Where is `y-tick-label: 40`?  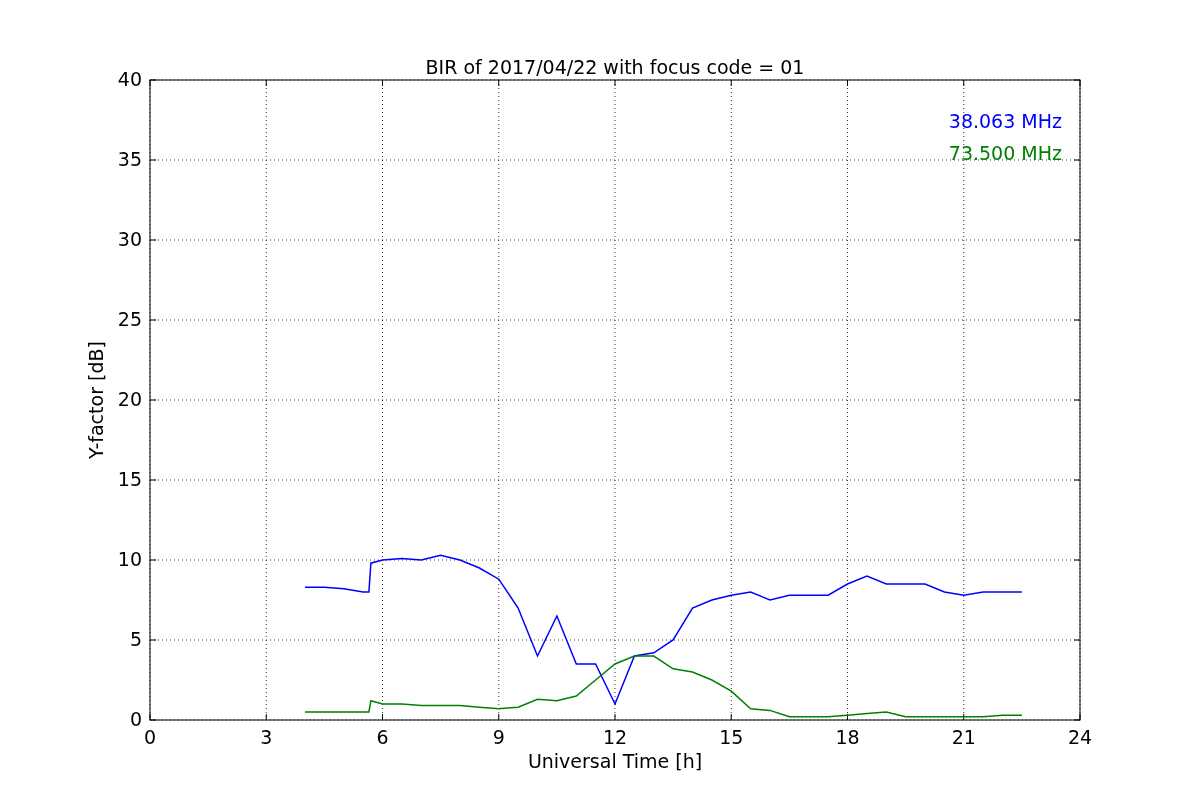 y-tick-label: 40 is located at coordinates (129, 79).